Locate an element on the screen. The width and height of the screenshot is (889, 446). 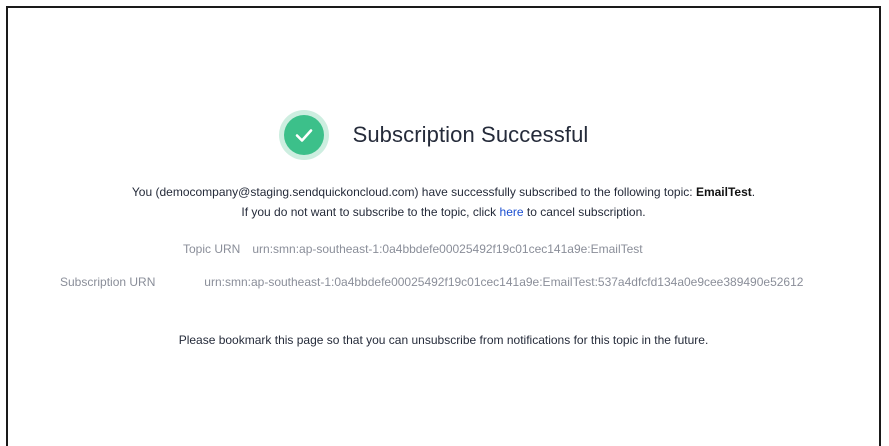
cancel-message-end: to cancel subscription. is located at coordinates (584, 212).